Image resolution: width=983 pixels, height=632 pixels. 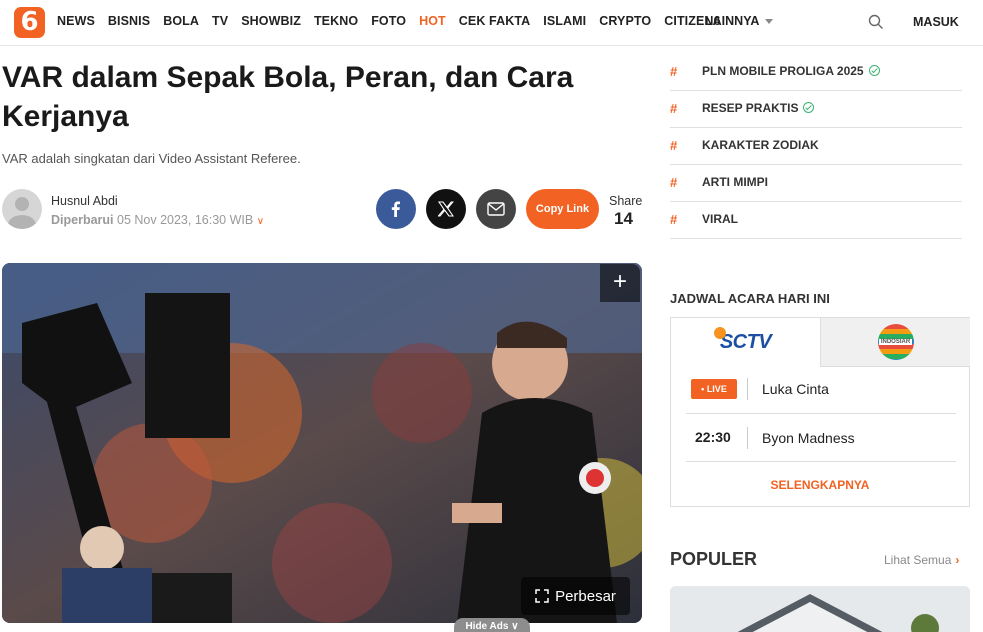 I want to click on trending-item: # PLN MOBILE PROLIGA 2025, so click(x=816, y=72).